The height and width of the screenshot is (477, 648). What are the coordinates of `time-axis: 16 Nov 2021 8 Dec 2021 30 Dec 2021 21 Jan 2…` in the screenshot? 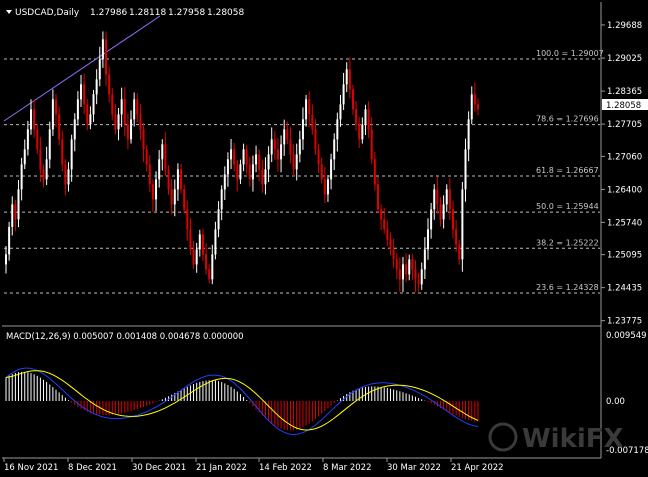 It's located at (253, 465).